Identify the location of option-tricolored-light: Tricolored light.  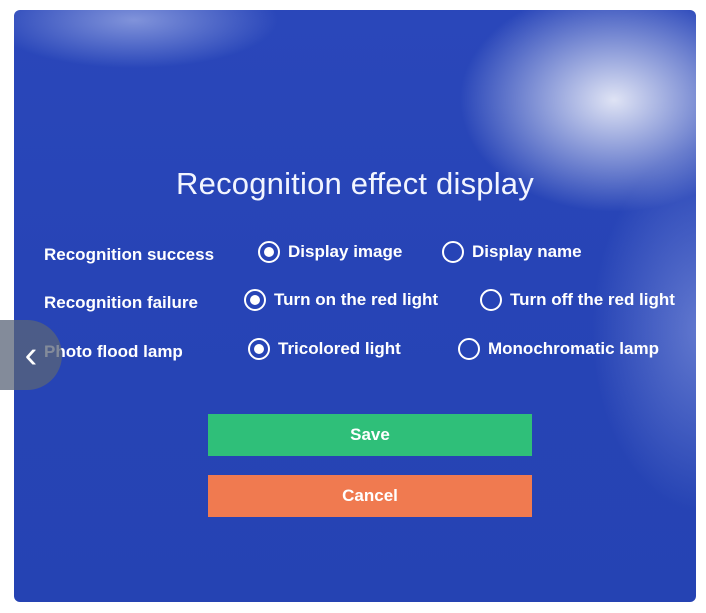
(324, 349).